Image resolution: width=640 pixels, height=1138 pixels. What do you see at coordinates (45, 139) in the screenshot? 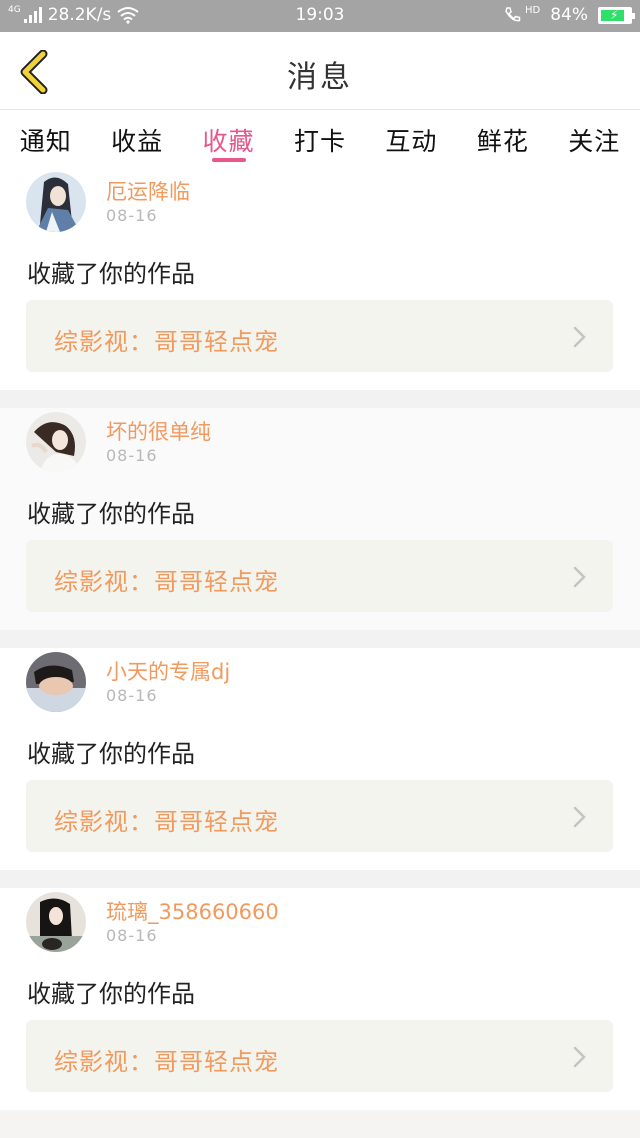
I see `tab-notifications: 通知` at bounding box center [45, 139].